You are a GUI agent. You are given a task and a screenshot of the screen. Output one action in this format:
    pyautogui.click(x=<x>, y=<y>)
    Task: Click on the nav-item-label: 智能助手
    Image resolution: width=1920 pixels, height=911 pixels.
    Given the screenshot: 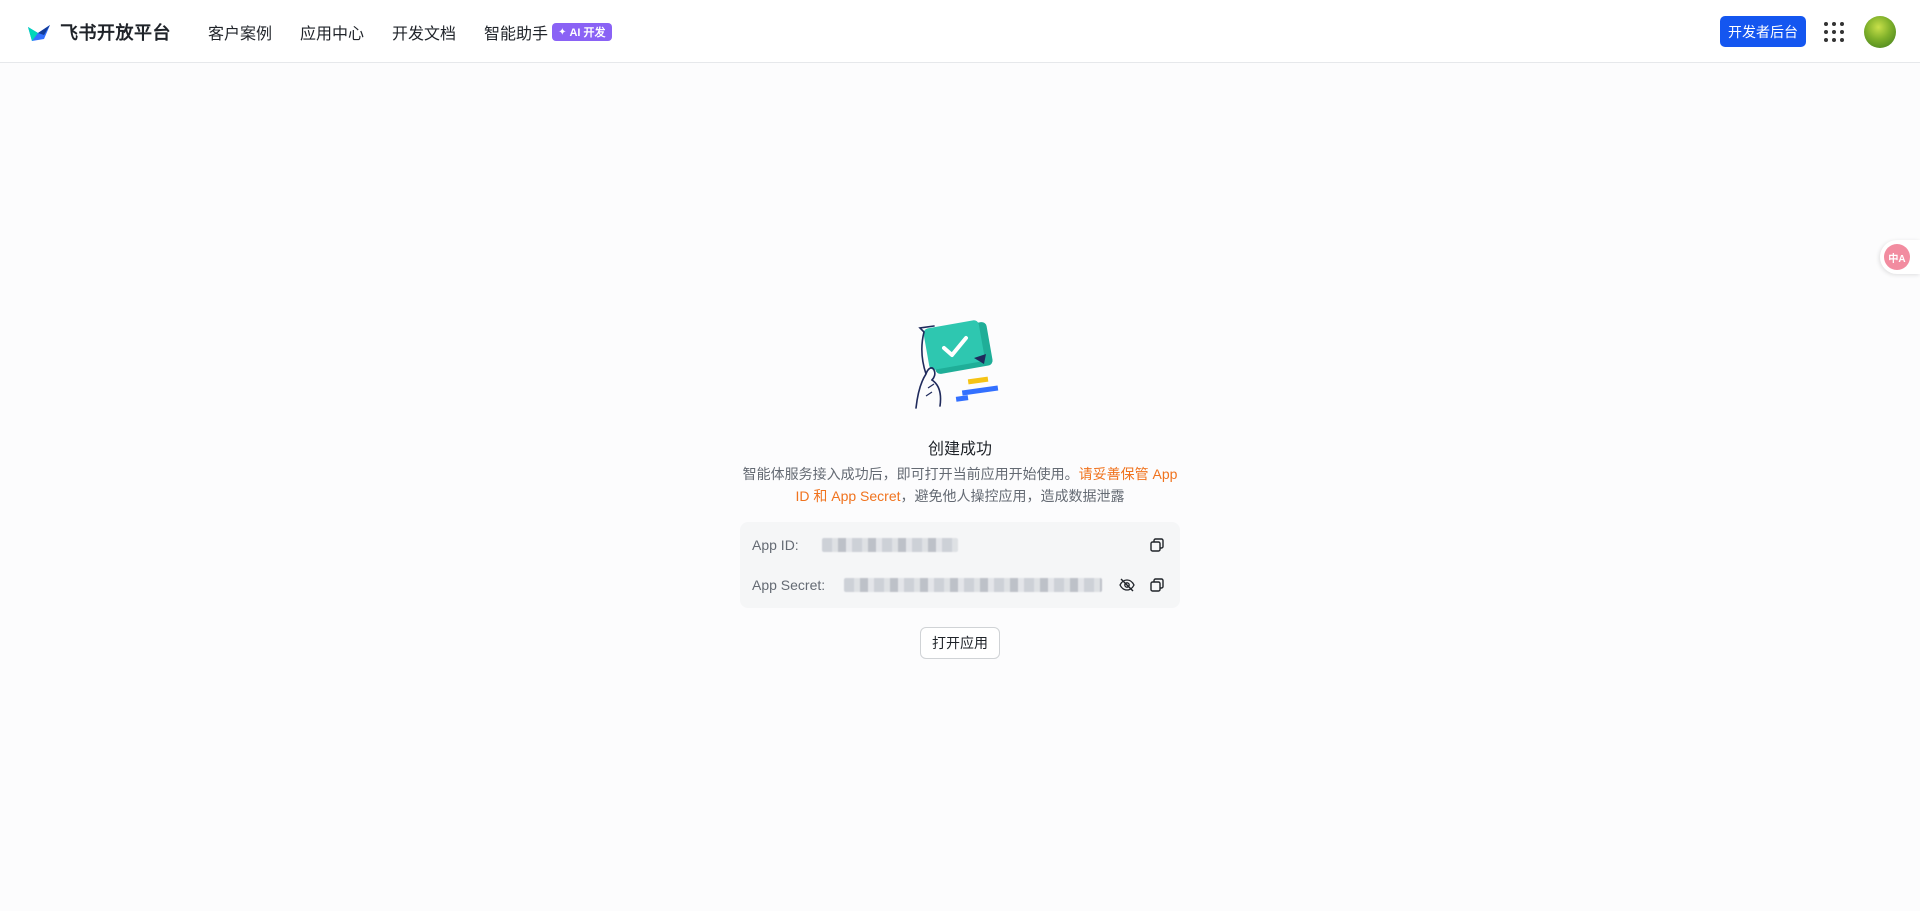 What is the action you would take?
    pyautogui.click(x=516, y=34)
    